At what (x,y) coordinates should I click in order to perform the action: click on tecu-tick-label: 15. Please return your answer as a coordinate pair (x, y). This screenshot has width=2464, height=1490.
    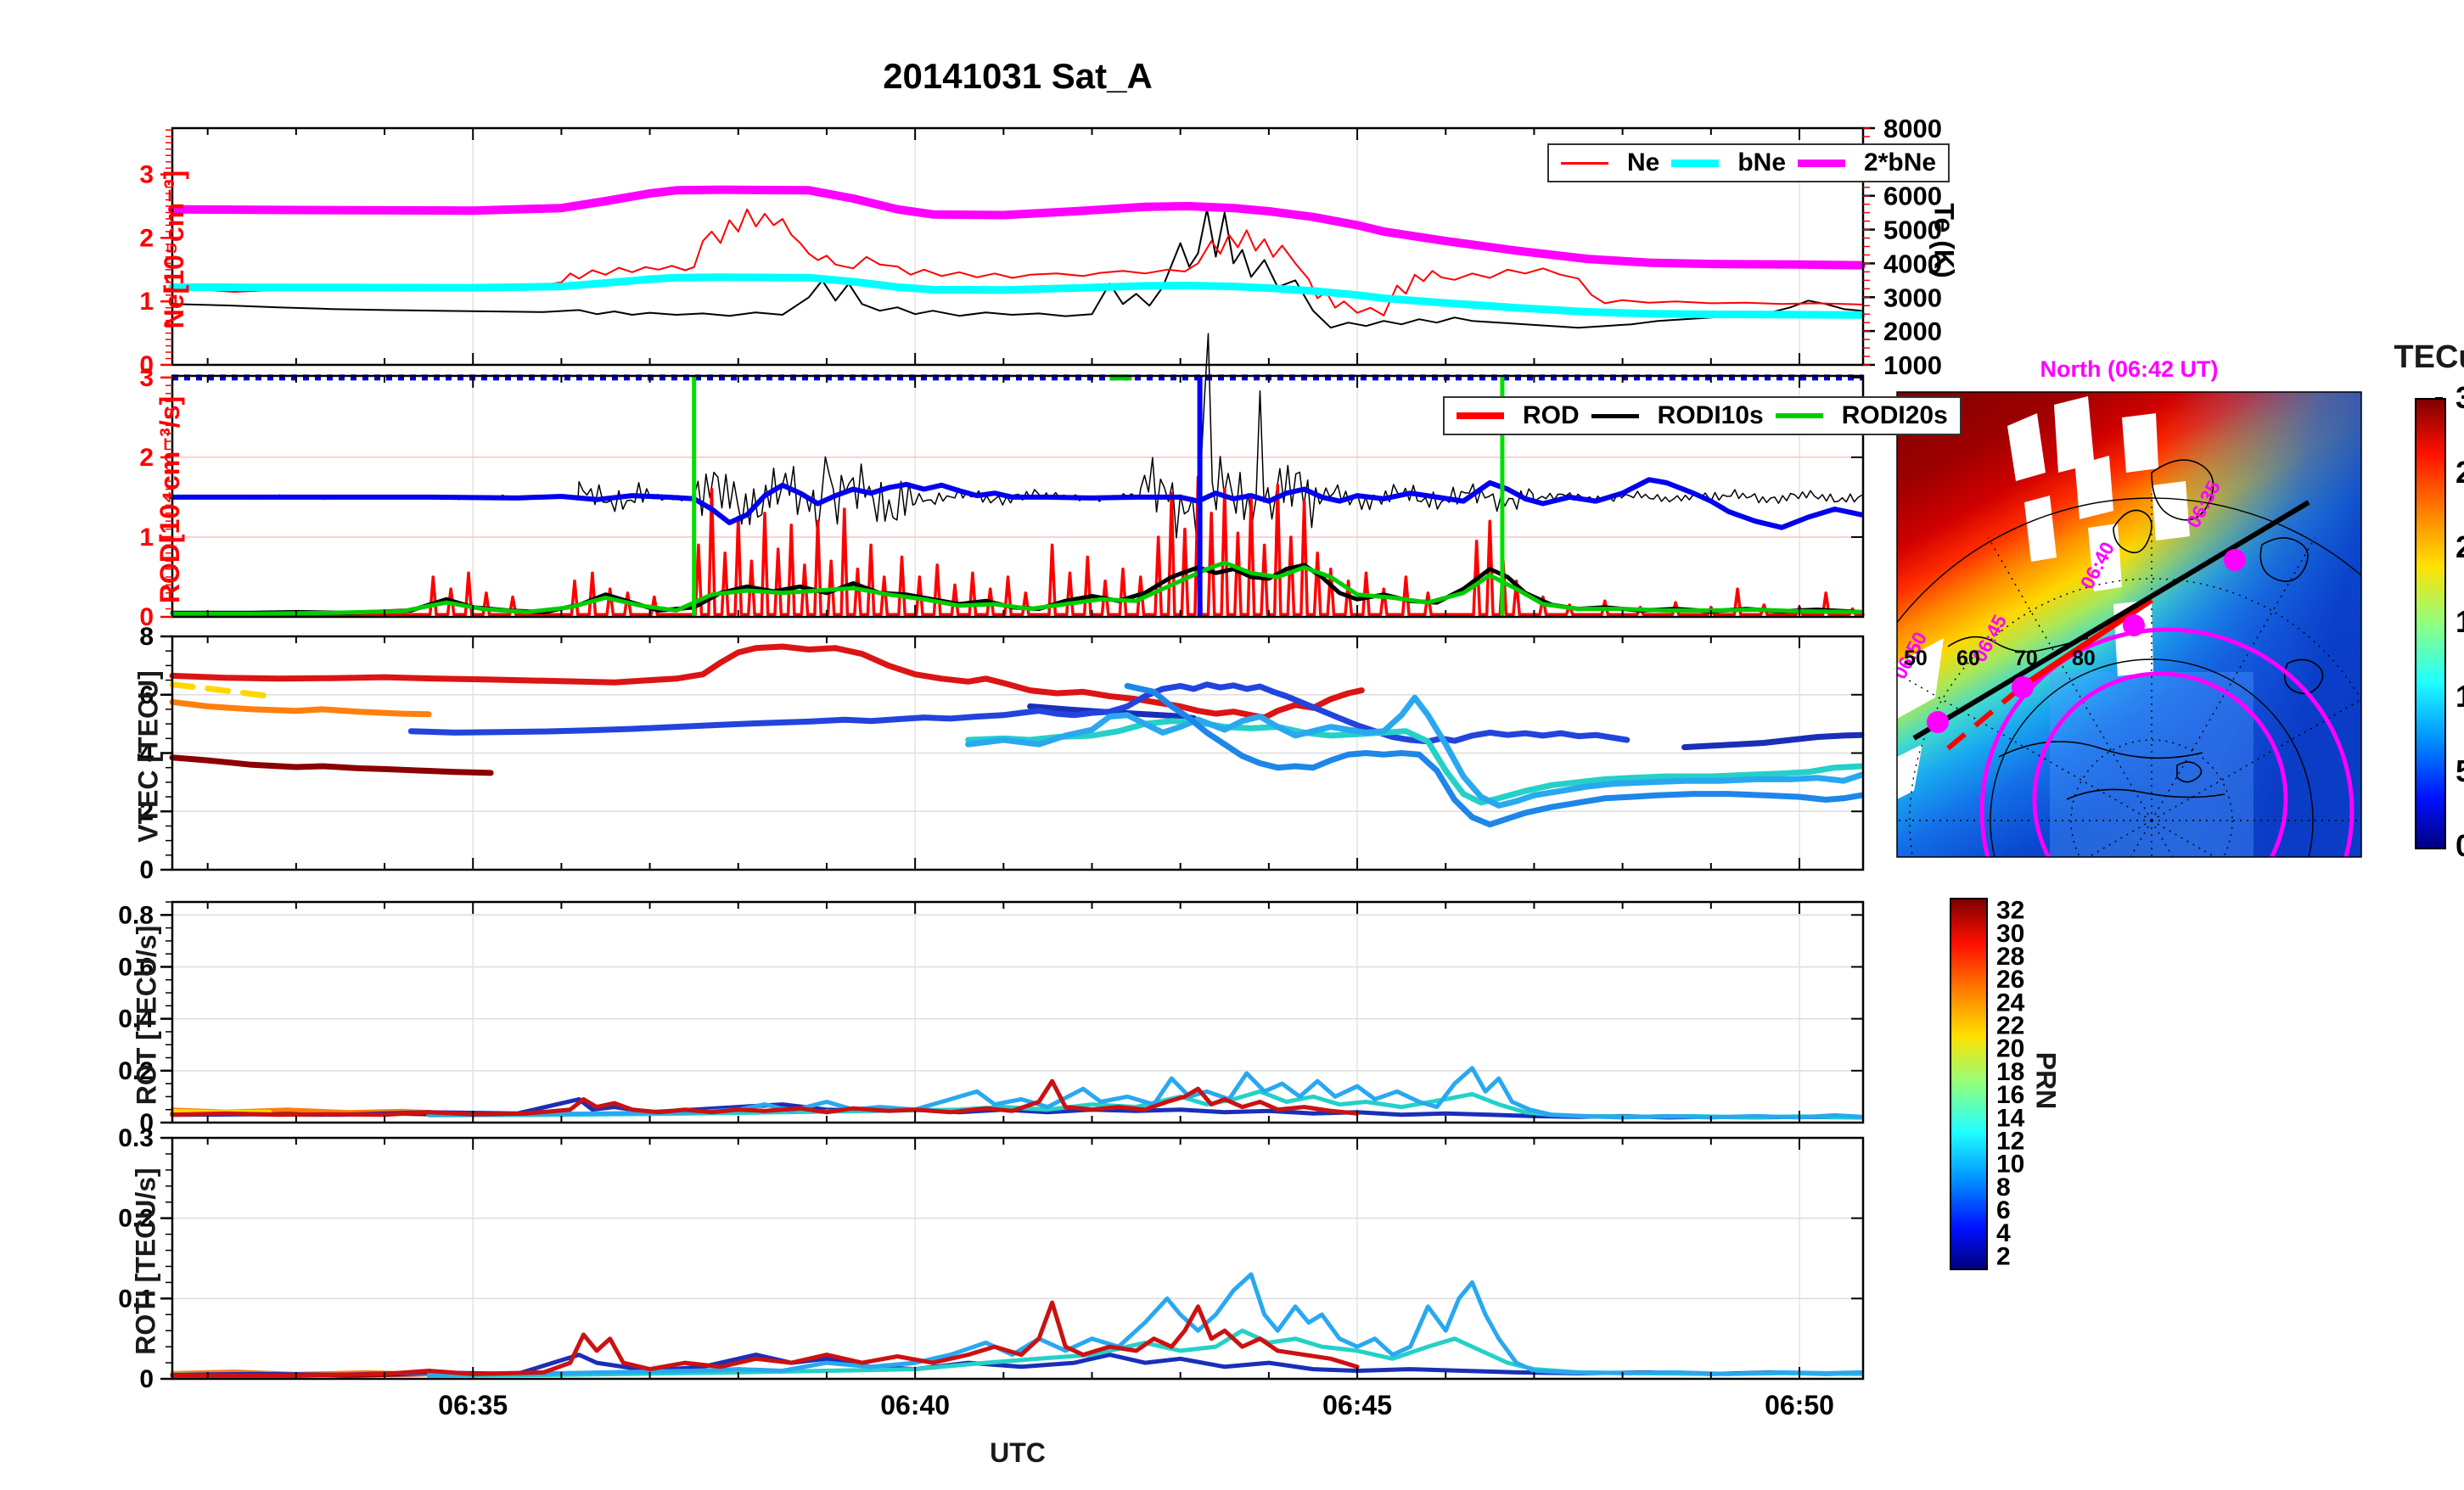
    Looking at the image, I should click on (2460, 621).